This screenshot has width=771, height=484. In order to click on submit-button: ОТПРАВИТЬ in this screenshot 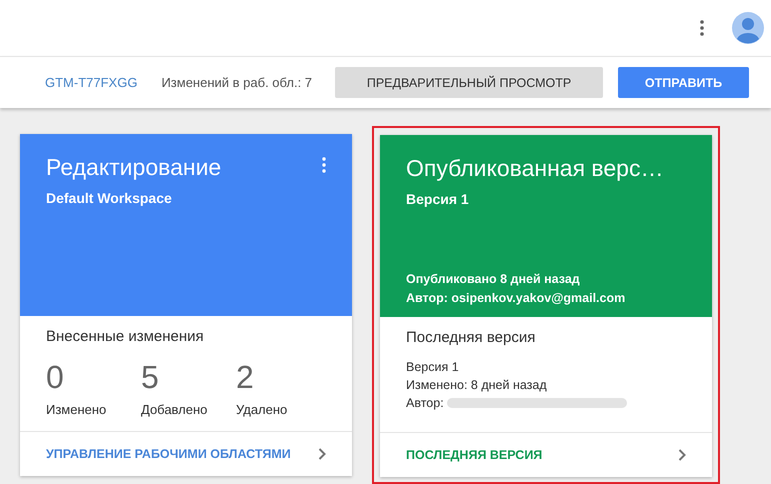, I will do `click(684, 82)`.